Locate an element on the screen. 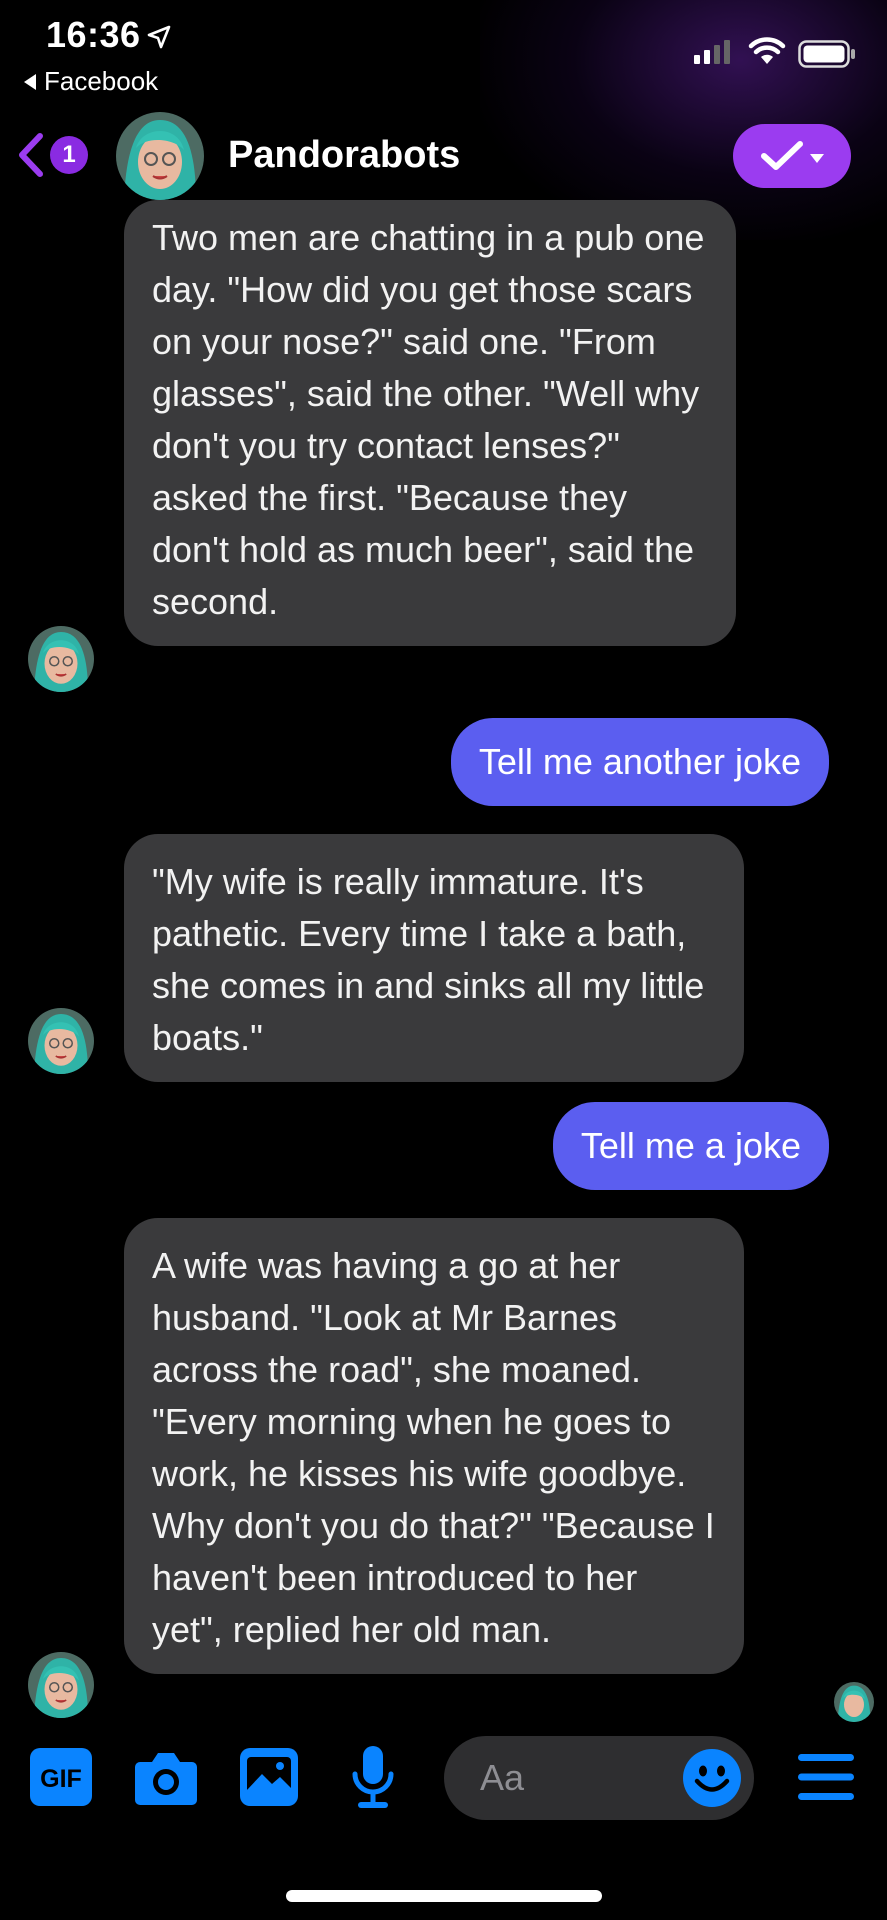 This screenshot has width=887, height=1920. unread-count-badge: 1 is located at coordinates (69, 155).